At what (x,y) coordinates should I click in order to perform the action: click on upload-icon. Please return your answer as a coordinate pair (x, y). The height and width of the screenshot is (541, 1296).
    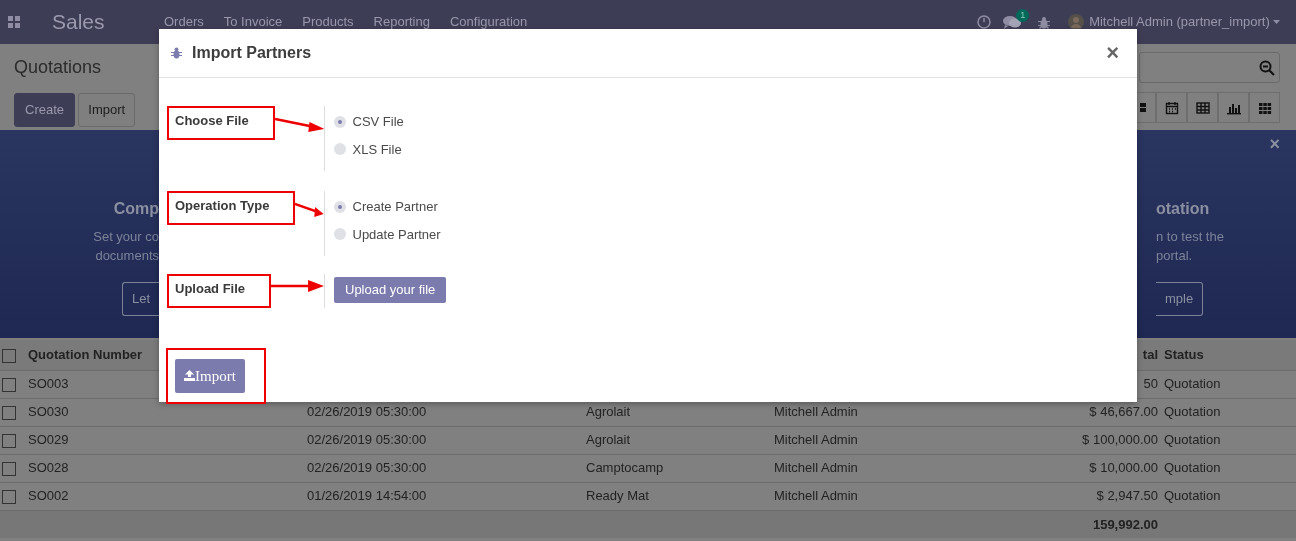
    Looking at the image, I should click on (189, 376).